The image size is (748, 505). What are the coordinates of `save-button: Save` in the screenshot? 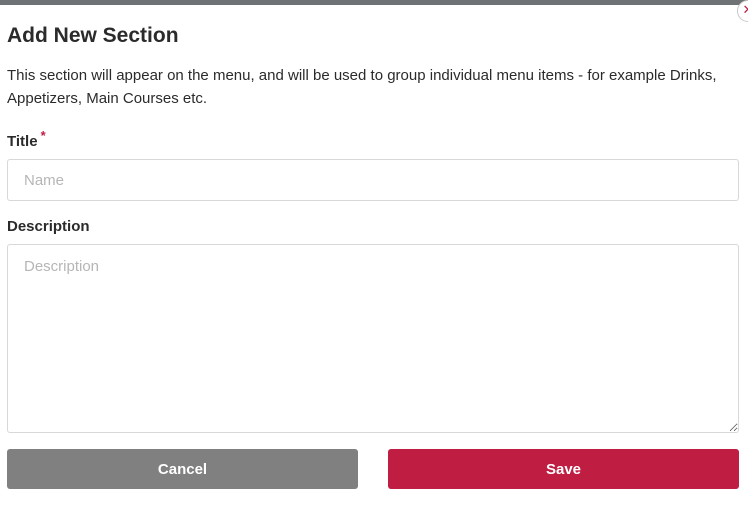 It's located at (563, 469).